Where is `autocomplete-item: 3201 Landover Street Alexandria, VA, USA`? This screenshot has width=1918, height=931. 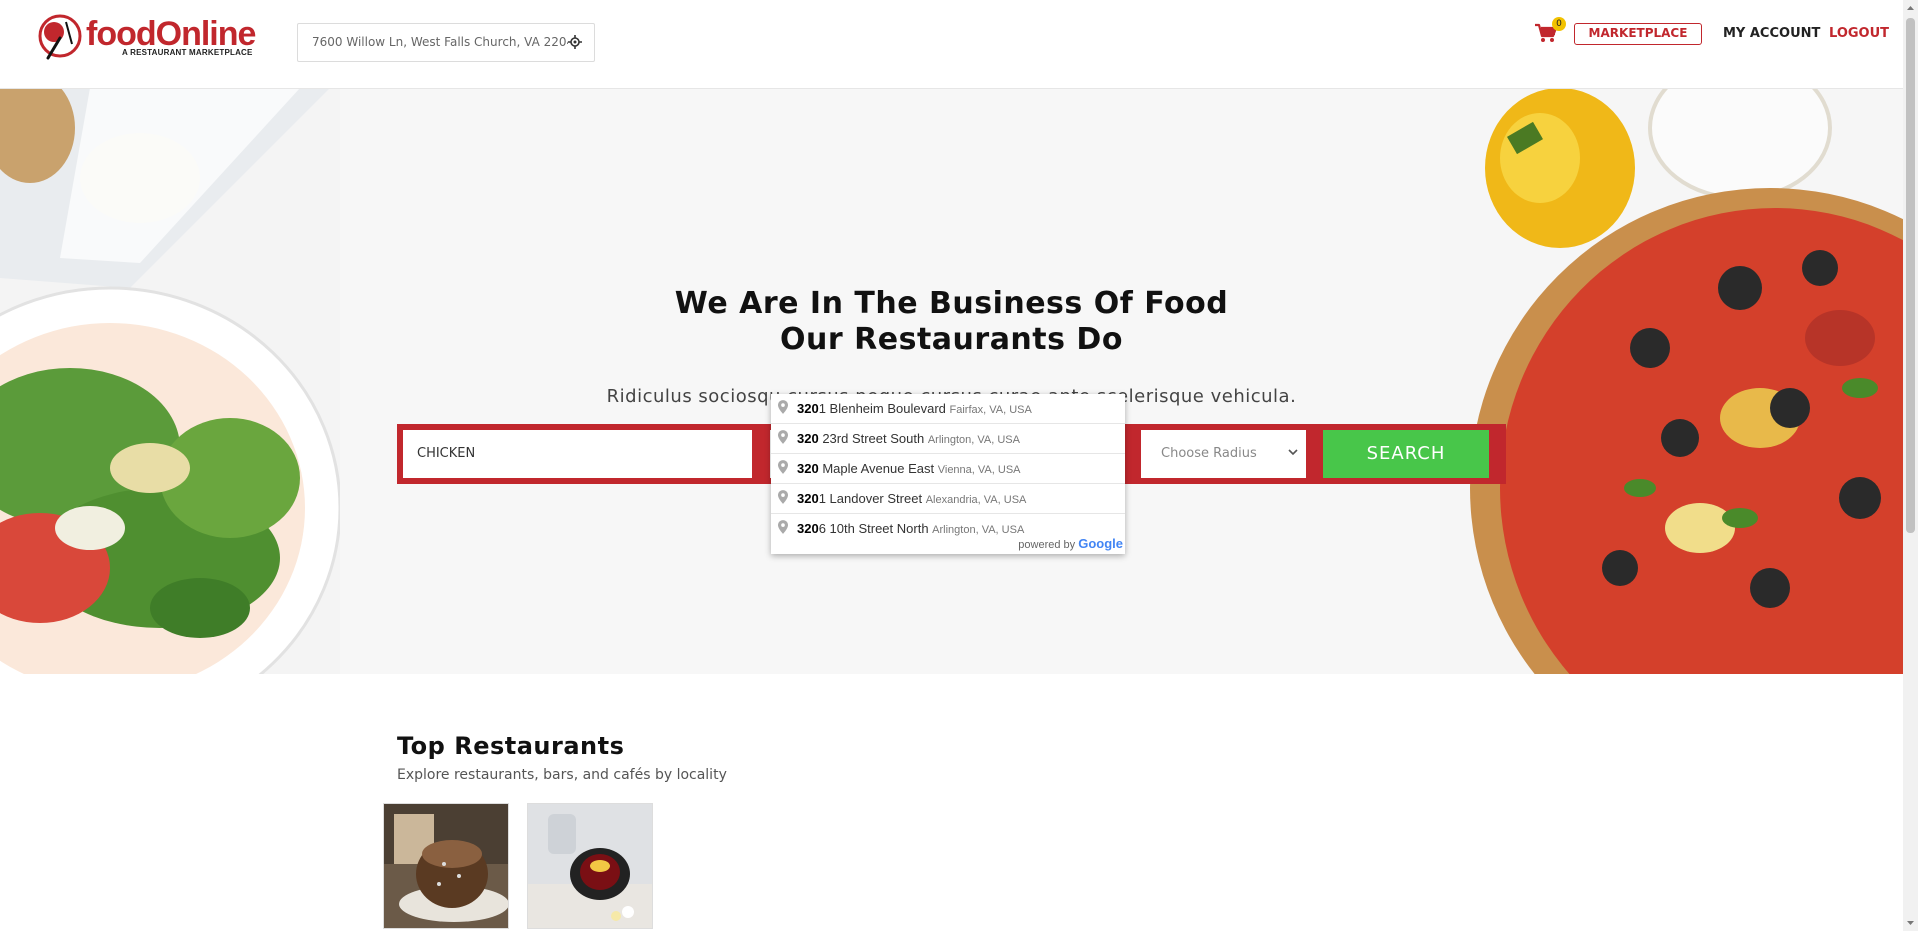
autocomplete-item: 3201 Landover Street Alexandria, VA, USA is located at coordinates (948, 499).